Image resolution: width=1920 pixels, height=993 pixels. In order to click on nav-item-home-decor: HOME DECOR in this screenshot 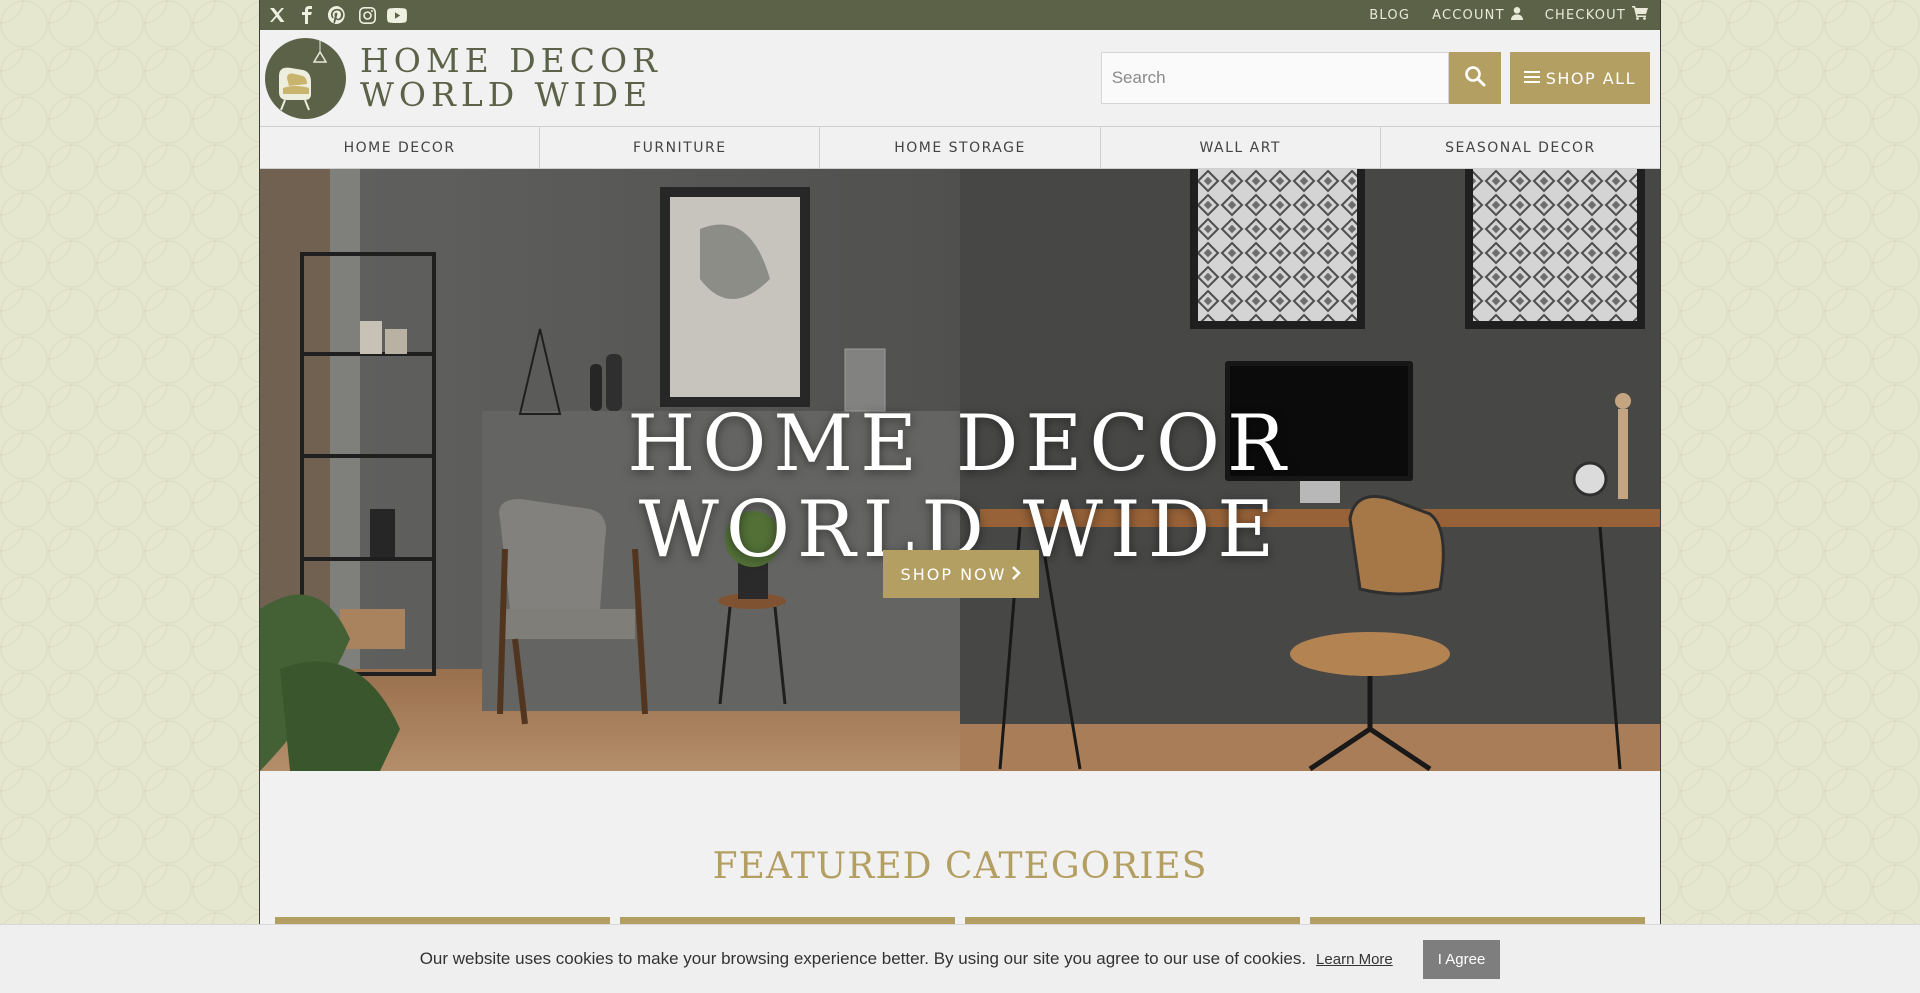, I will do `click(400, 147)`.